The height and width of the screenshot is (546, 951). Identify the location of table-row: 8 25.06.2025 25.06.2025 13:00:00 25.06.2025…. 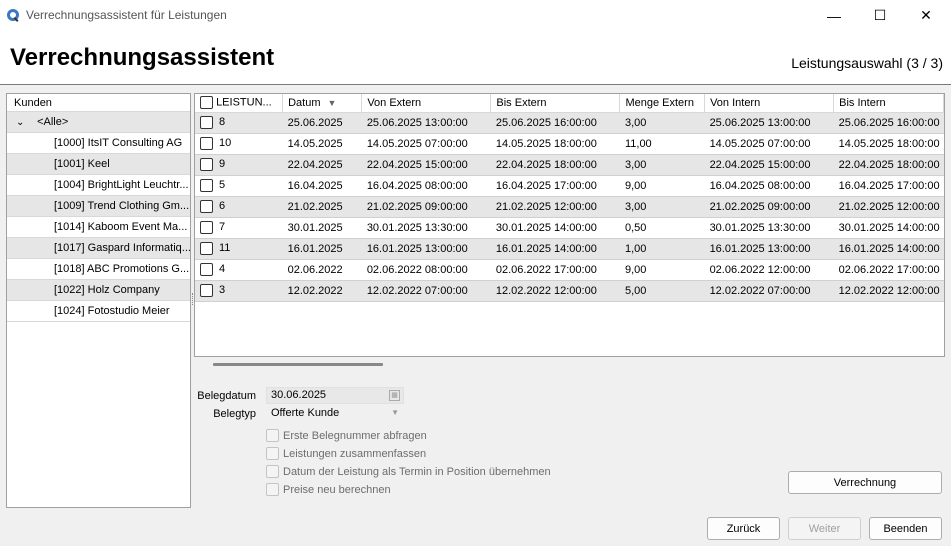
(569, 123).